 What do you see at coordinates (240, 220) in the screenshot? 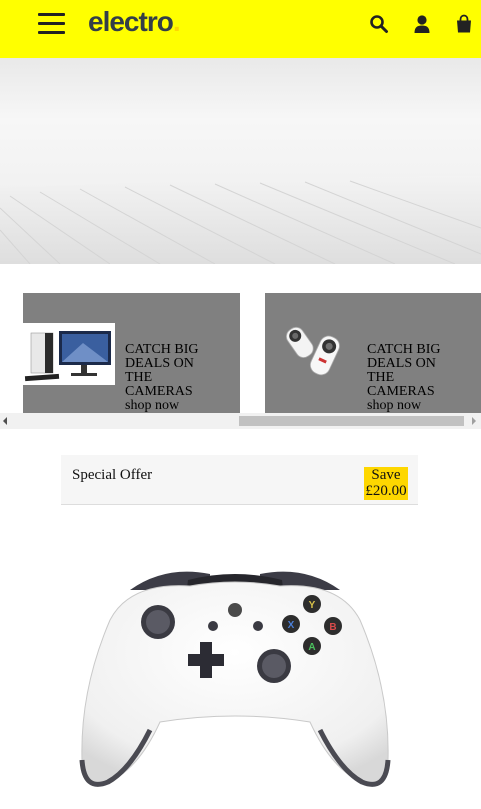
I see `hero-floor-illustration` at bounding box center [240, 220].